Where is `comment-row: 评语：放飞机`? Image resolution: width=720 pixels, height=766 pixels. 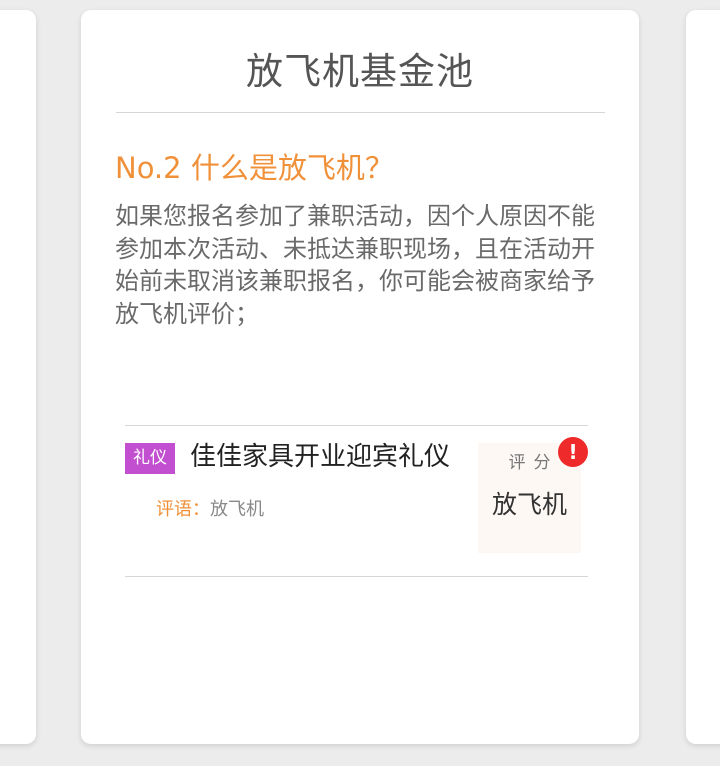
comment-row: 评语：放飞机 is located at coordinates (210, 510).